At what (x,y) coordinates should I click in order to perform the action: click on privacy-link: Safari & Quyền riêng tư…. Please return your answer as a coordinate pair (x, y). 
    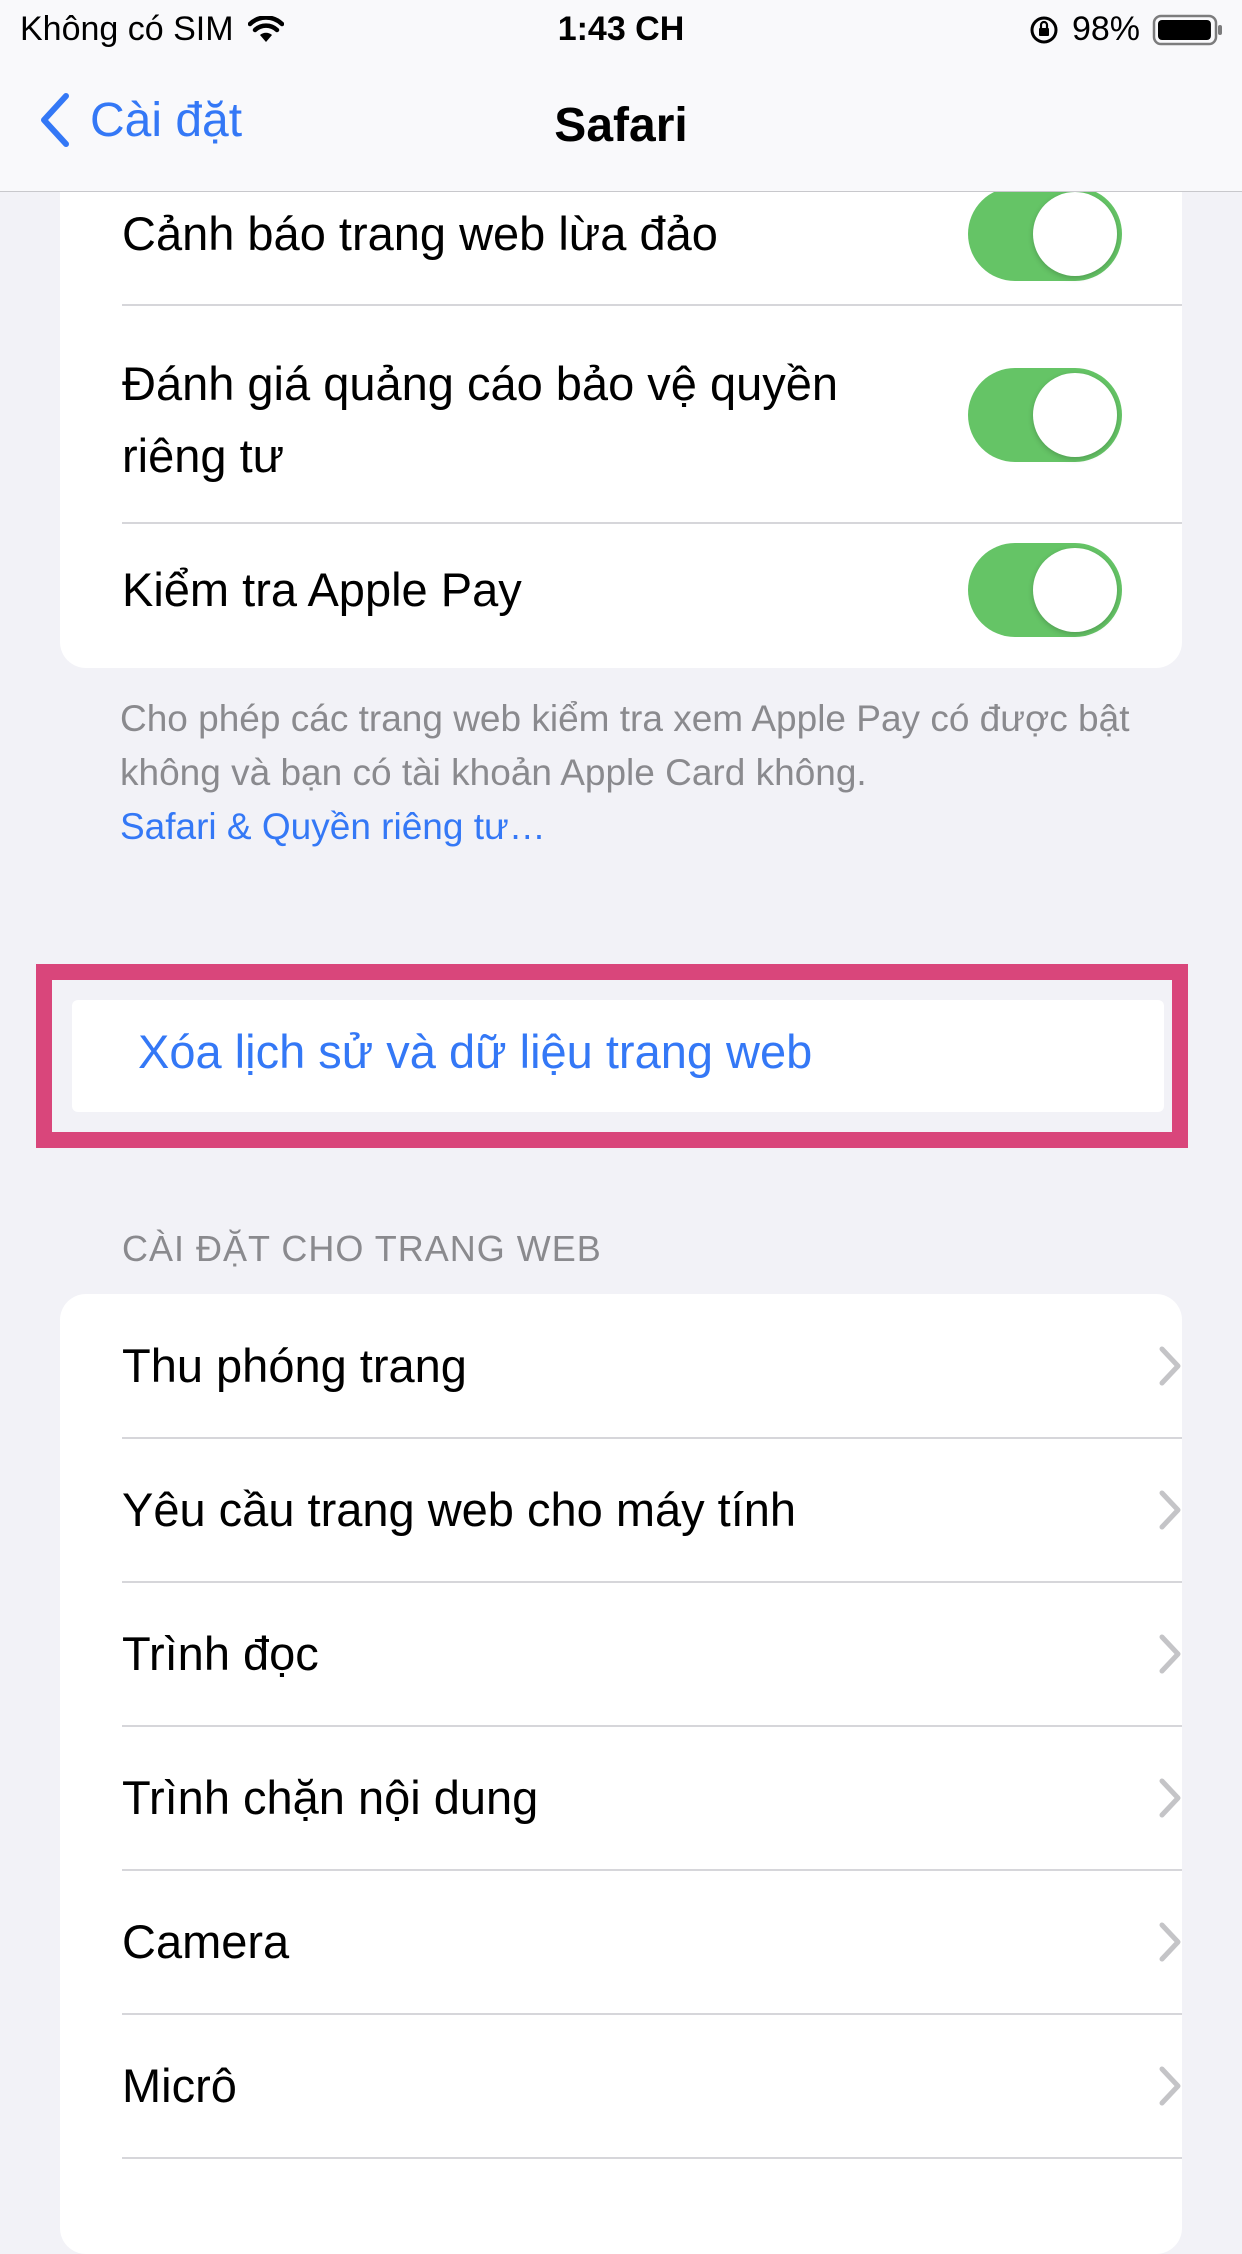
    Looking at the image, I should click on (625, 827).